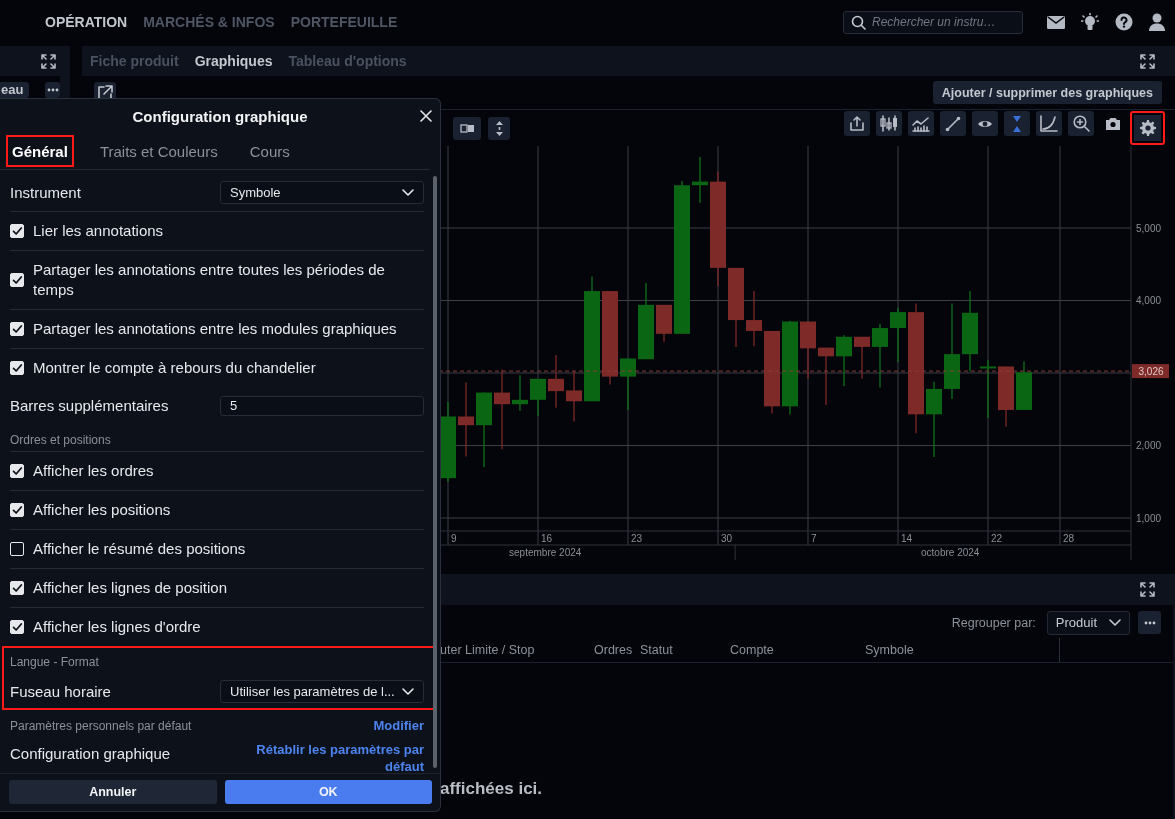 Image resolution: width=1175 pixels, height=819 pixels. I want to click on field-label: Instrument, so click(45, 192).